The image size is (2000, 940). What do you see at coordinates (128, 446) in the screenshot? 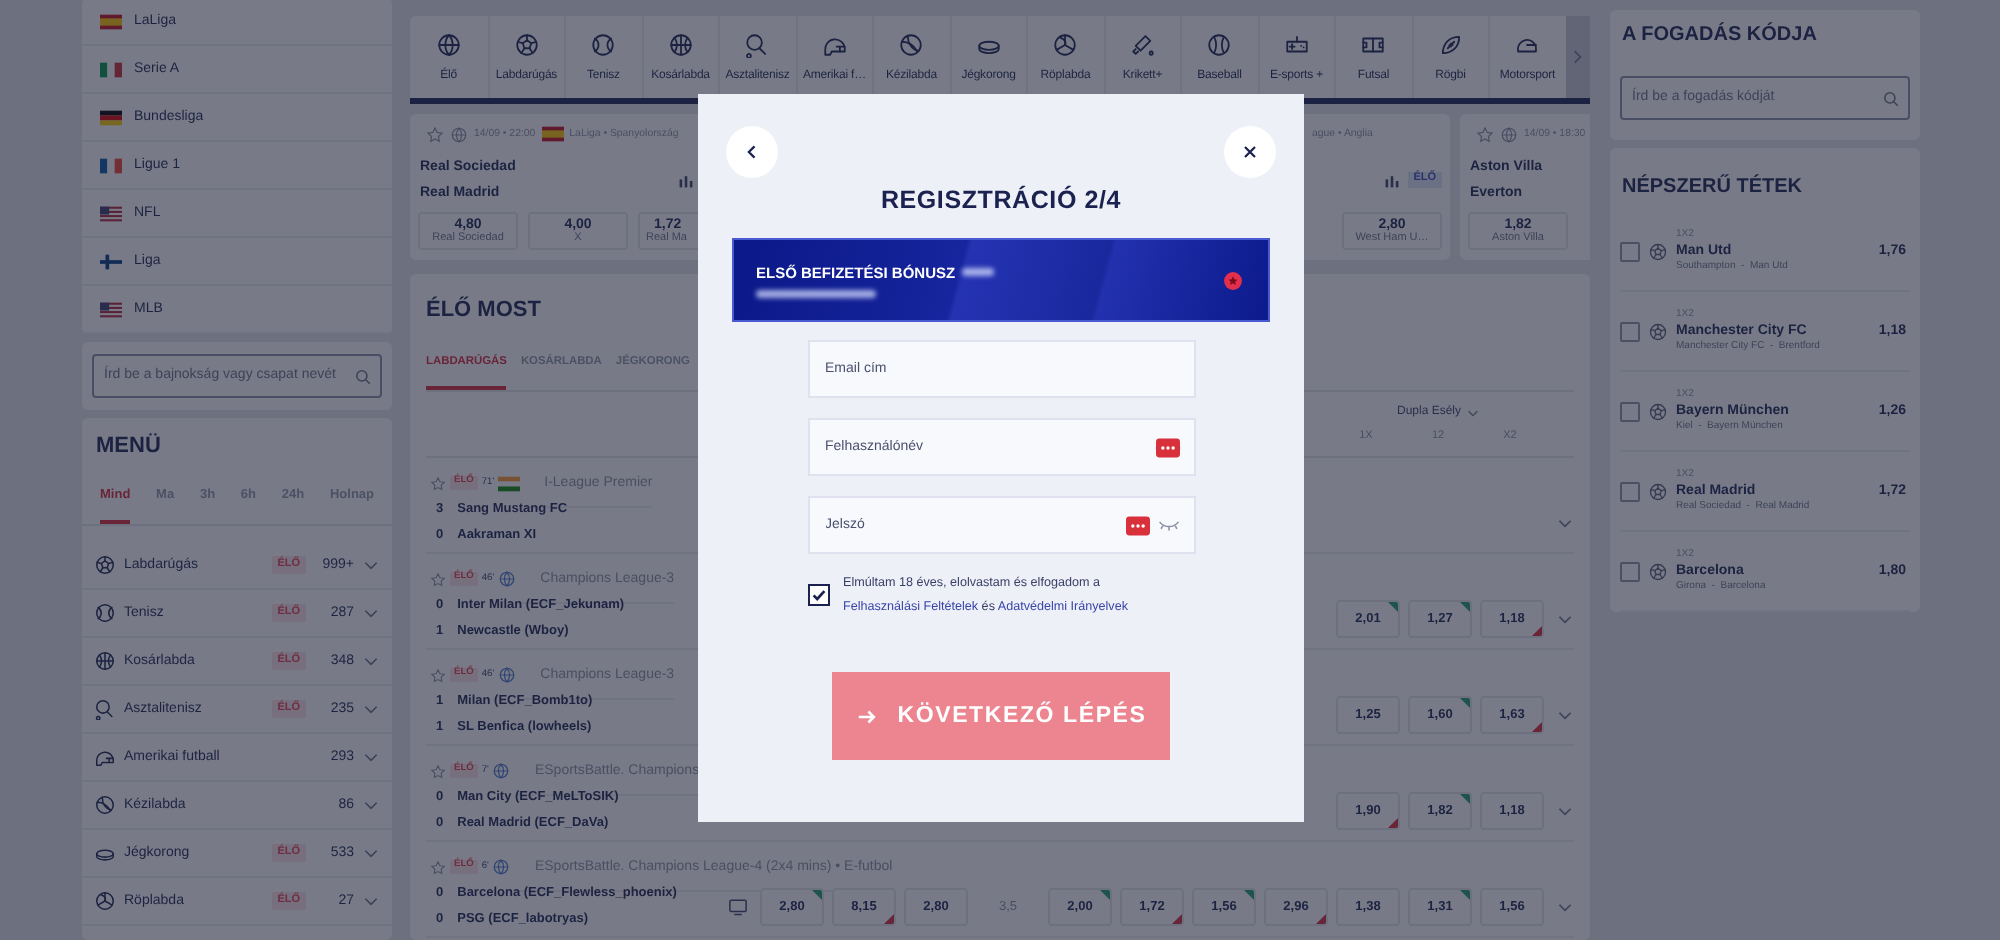
I see `menu-title: MENÜ` at bounding box center [128, 446].